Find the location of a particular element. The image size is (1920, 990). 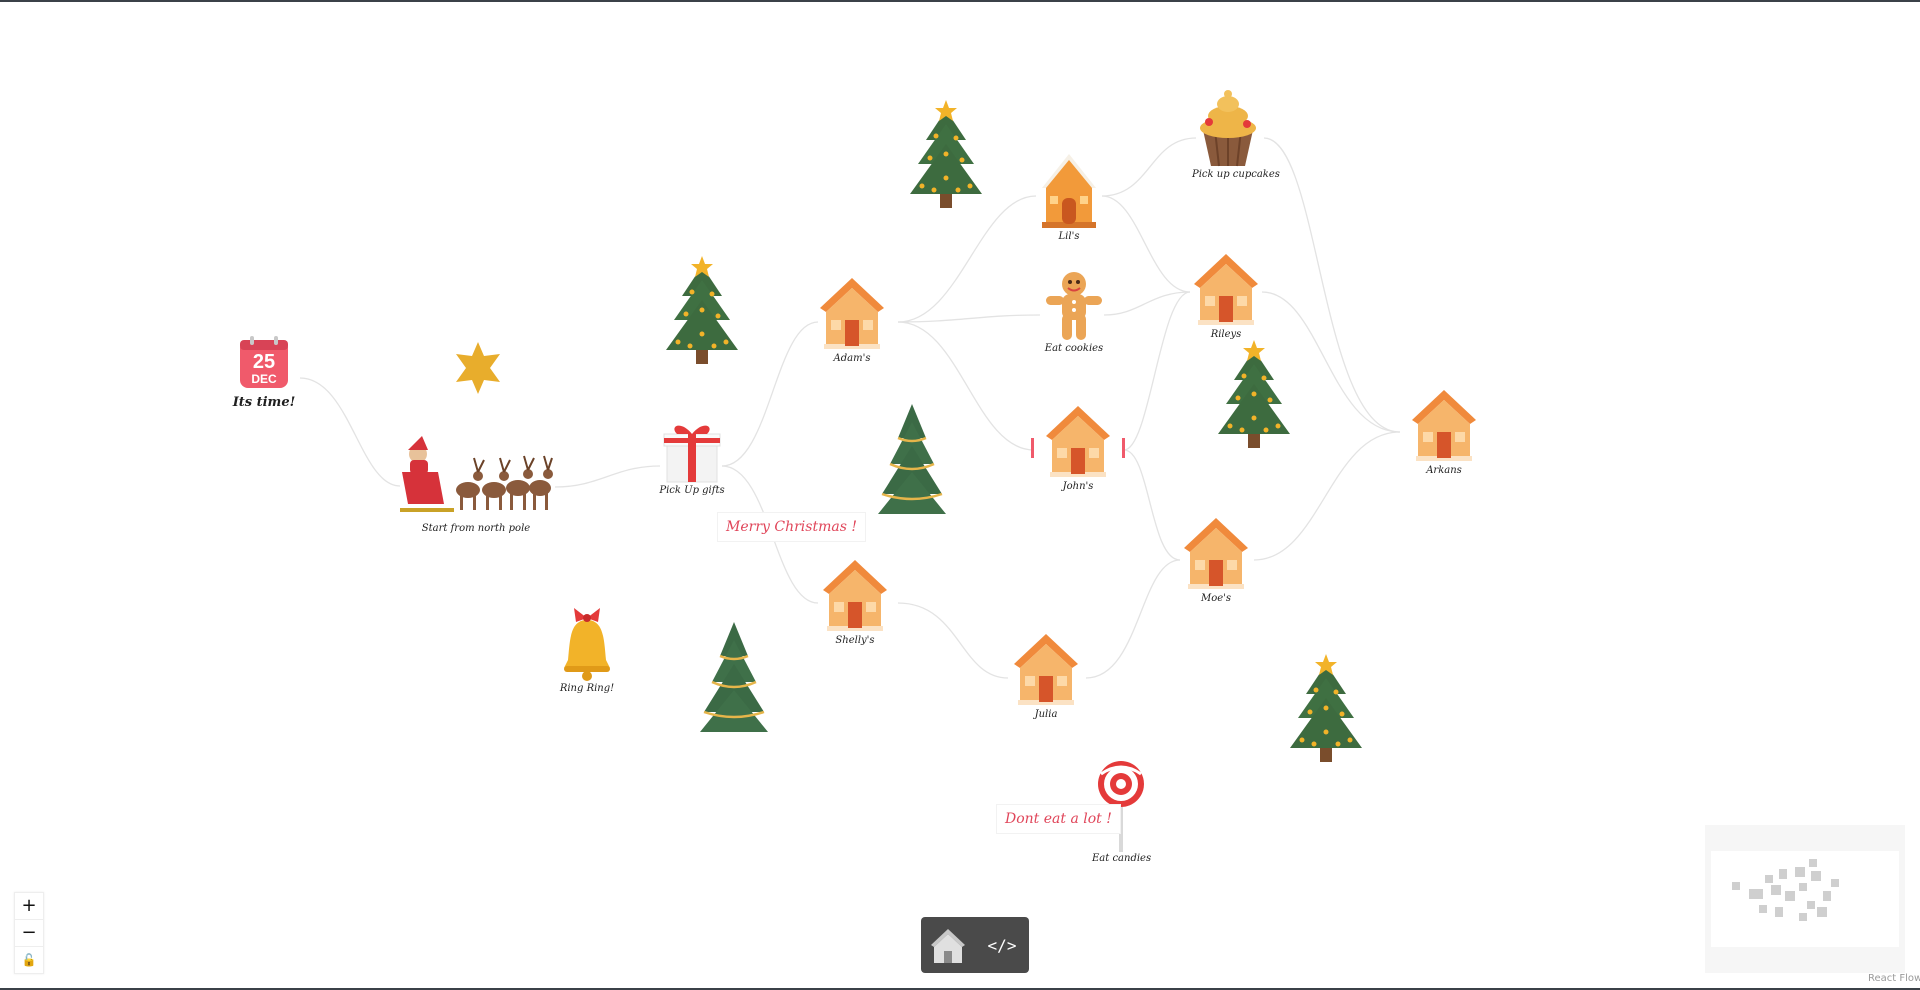

node-johns: John's is located at coordinates (1078, 446).